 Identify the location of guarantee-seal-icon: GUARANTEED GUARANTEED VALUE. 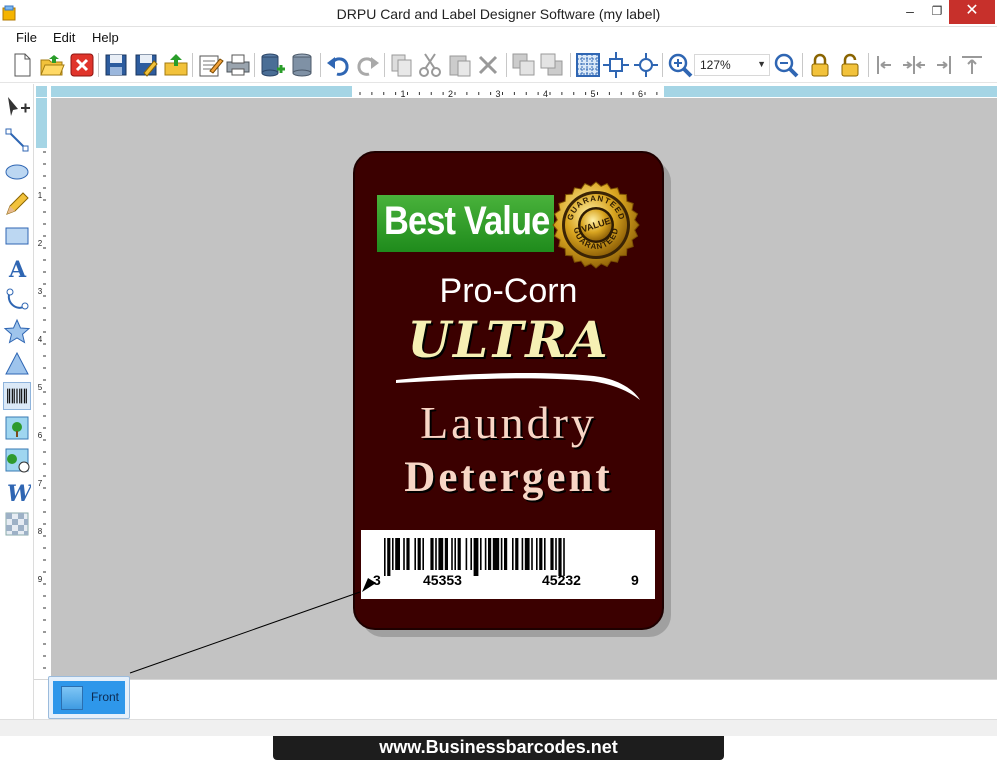
(596, 225).